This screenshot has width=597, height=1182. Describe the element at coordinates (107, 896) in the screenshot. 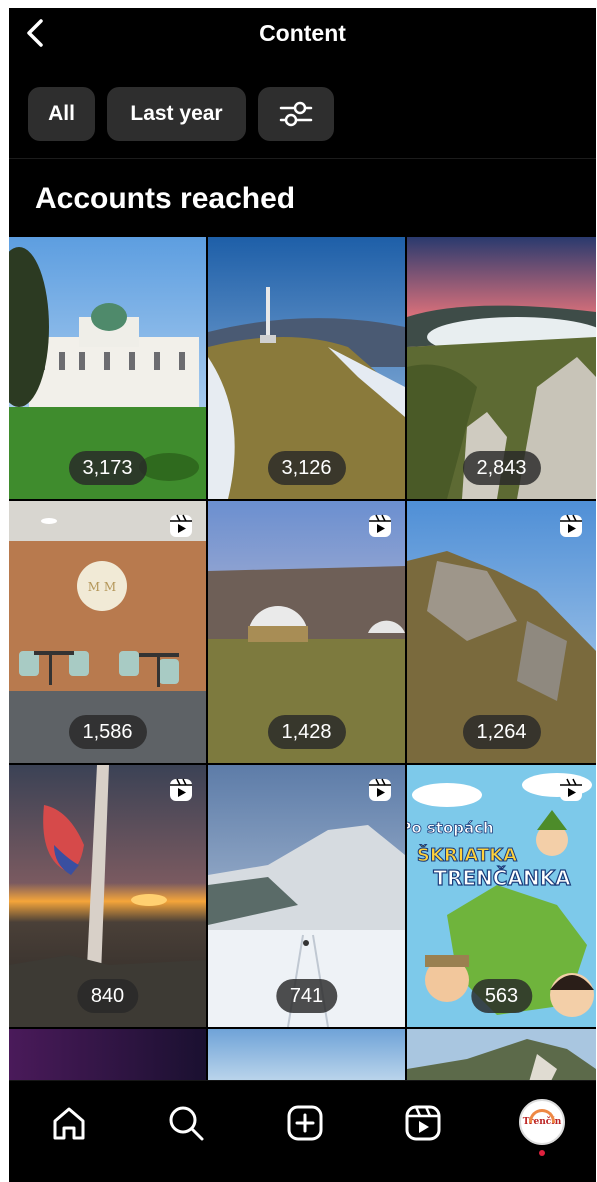

I see `post-tile: 840` at that location.